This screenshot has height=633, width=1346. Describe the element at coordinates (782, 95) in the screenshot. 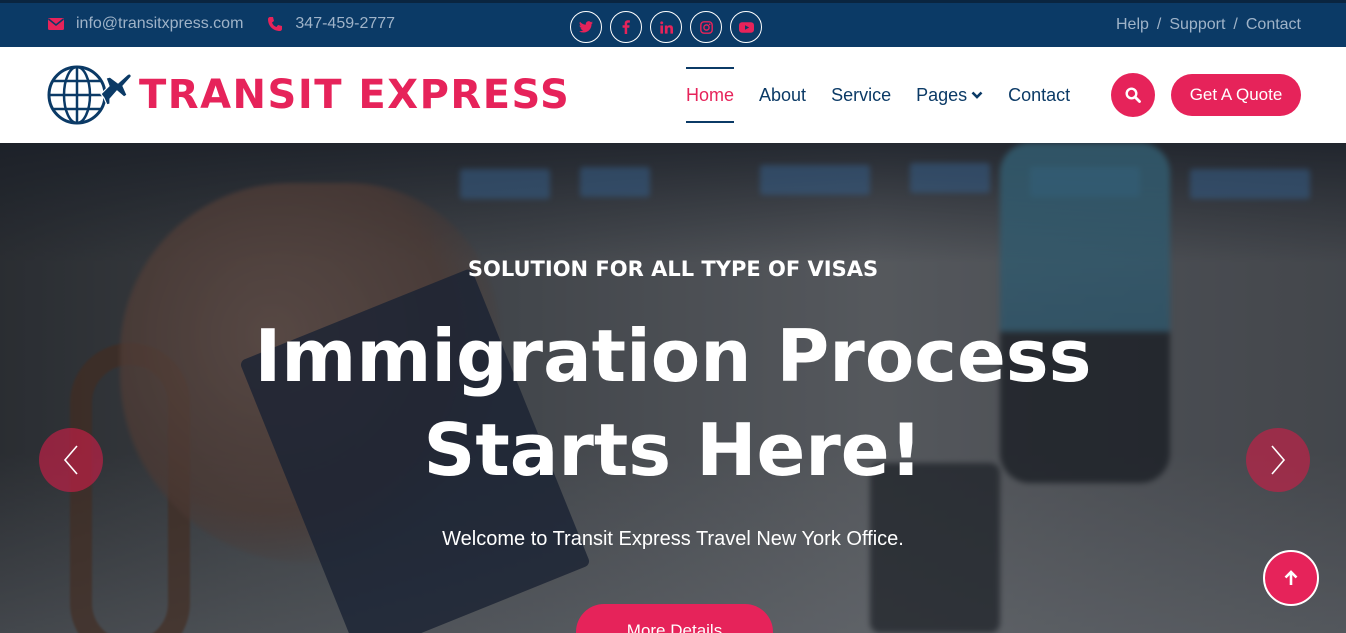

I see `nav-about: About` at that location.